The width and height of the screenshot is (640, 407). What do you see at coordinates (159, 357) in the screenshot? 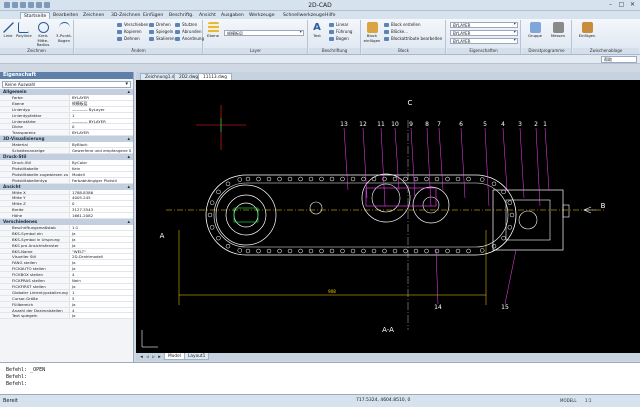
I see `last-layout-icon: ▸` at bounding box center [159, 357].